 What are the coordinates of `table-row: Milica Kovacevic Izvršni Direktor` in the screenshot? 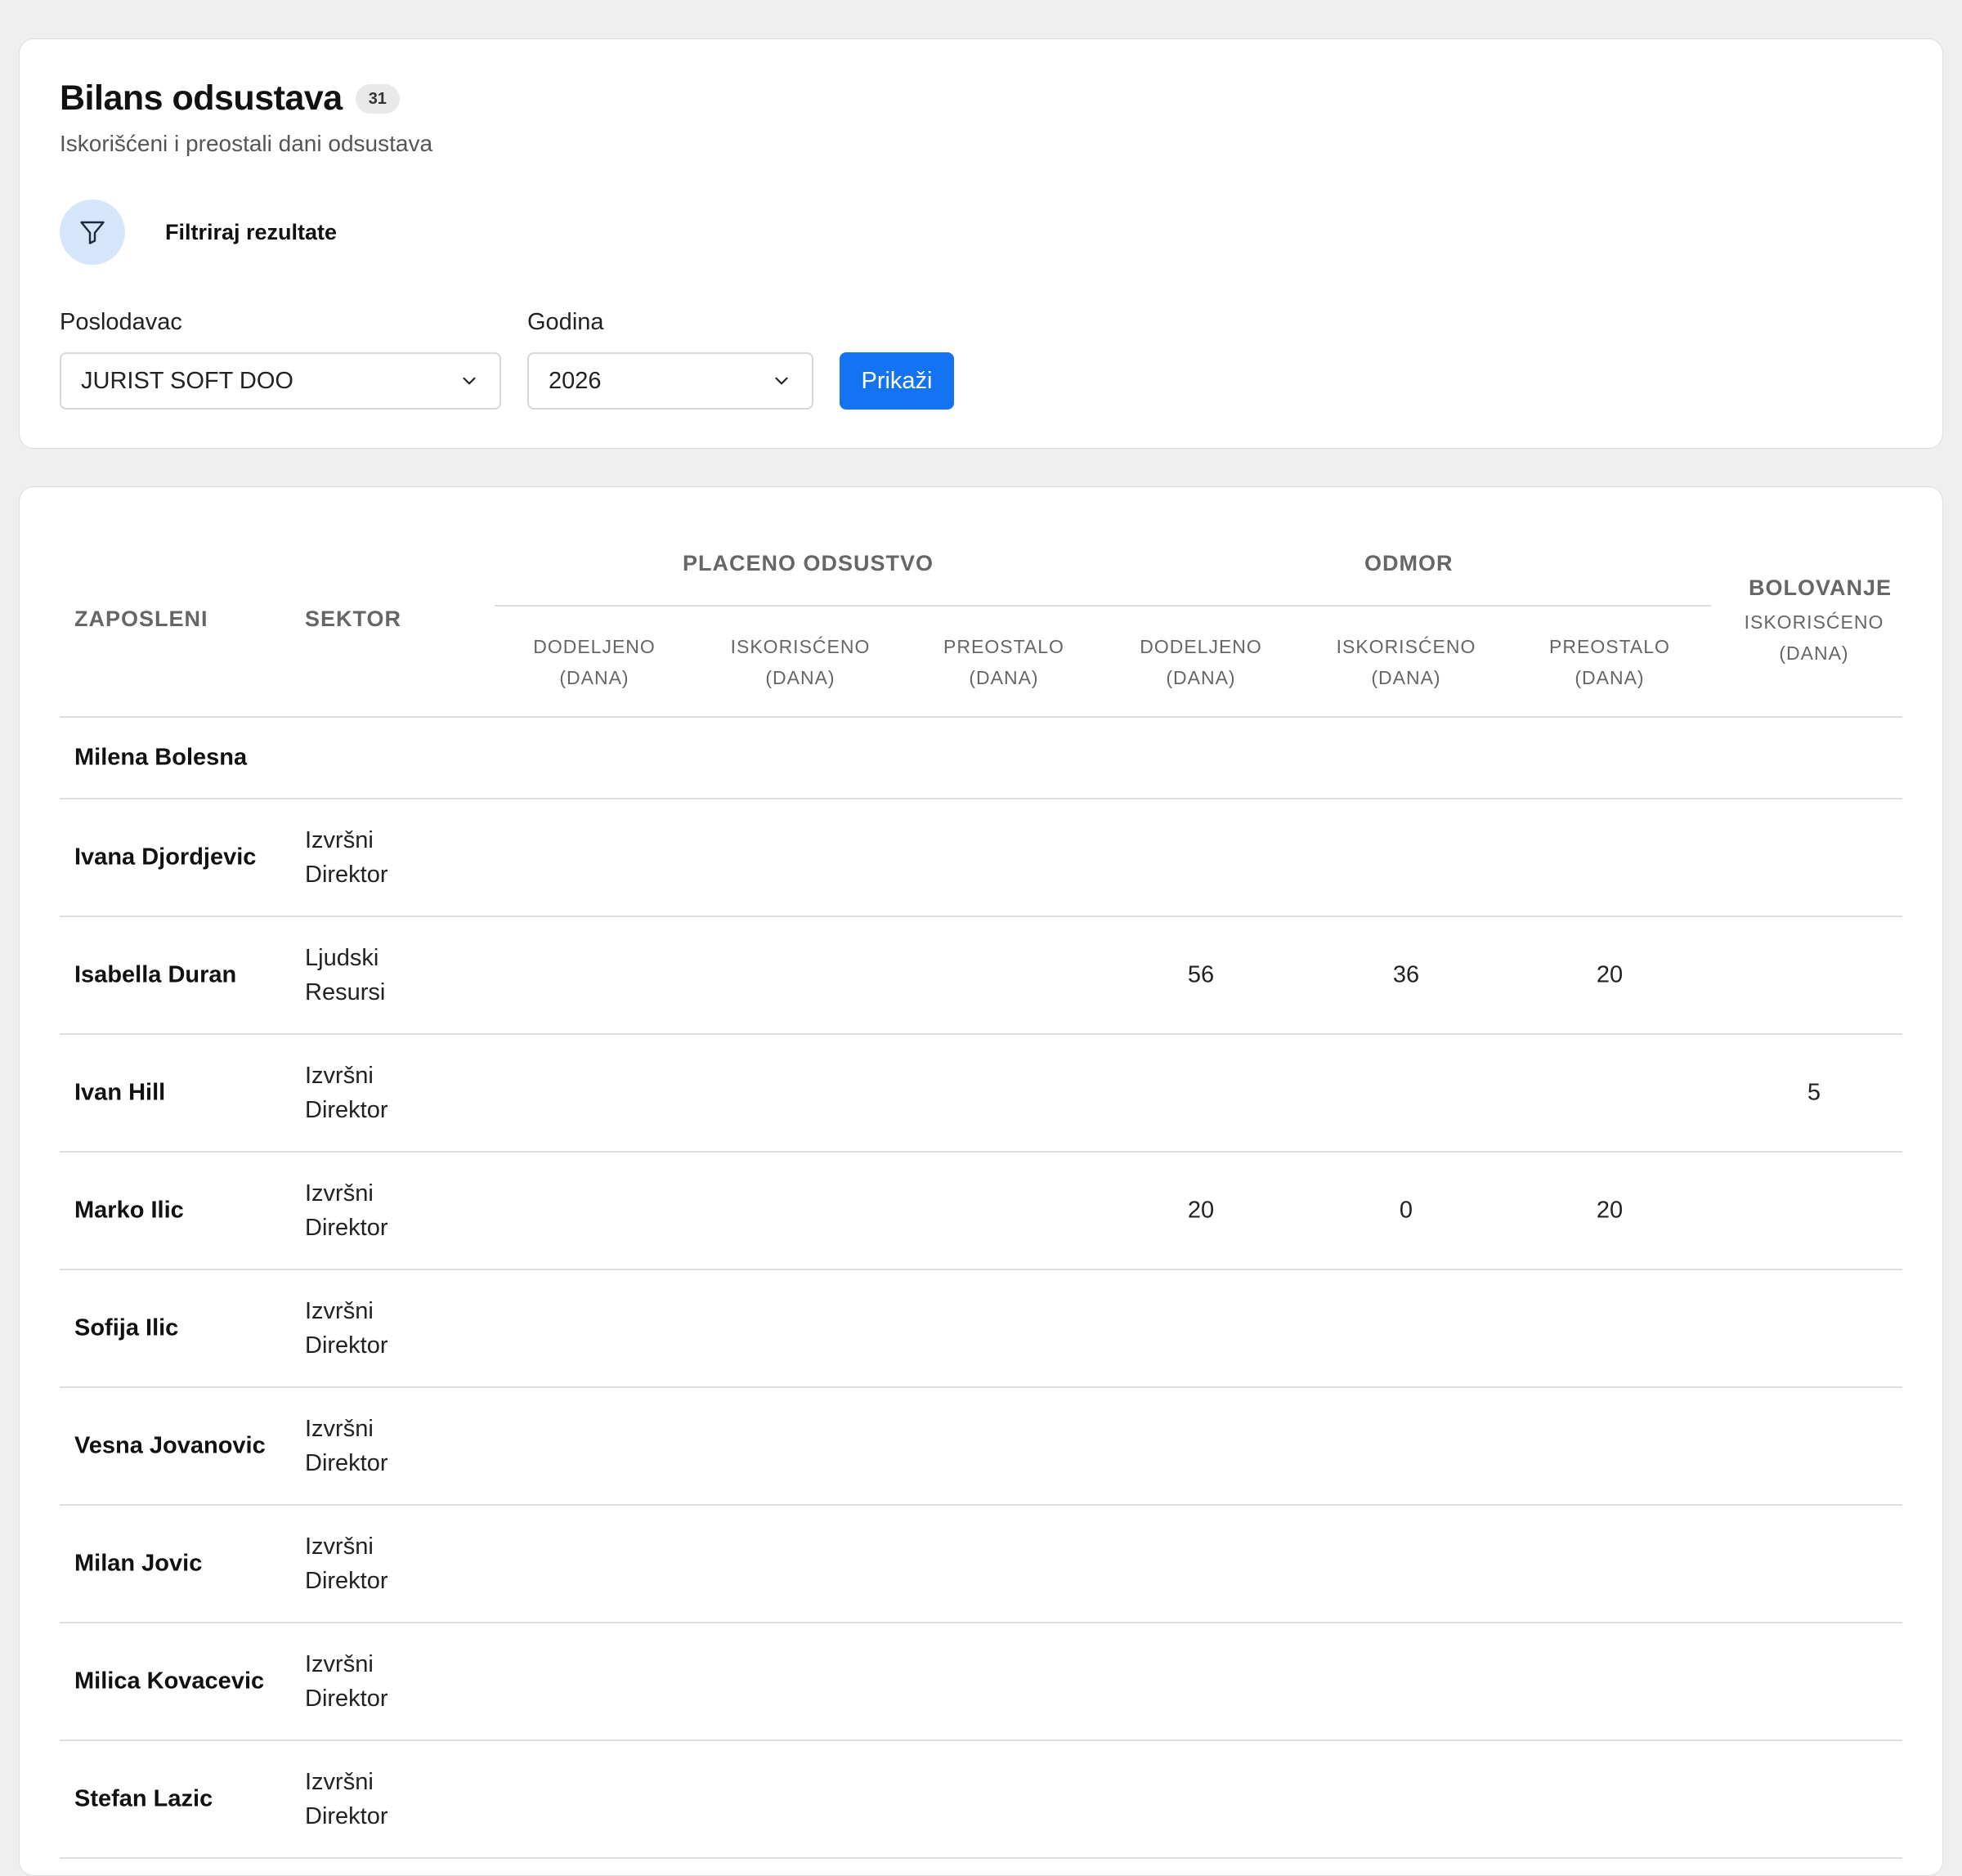 It's located at (981, 1681).